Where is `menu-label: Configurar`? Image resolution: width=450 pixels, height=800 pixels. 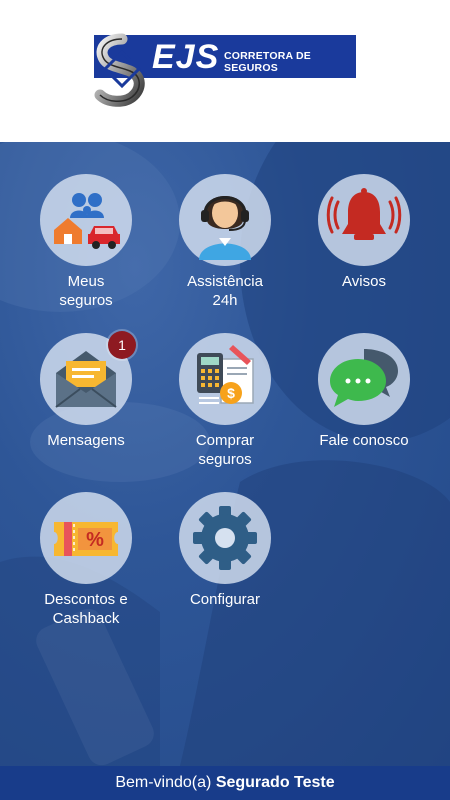
menu-label: Configurar is located at coordinates (225, 599).